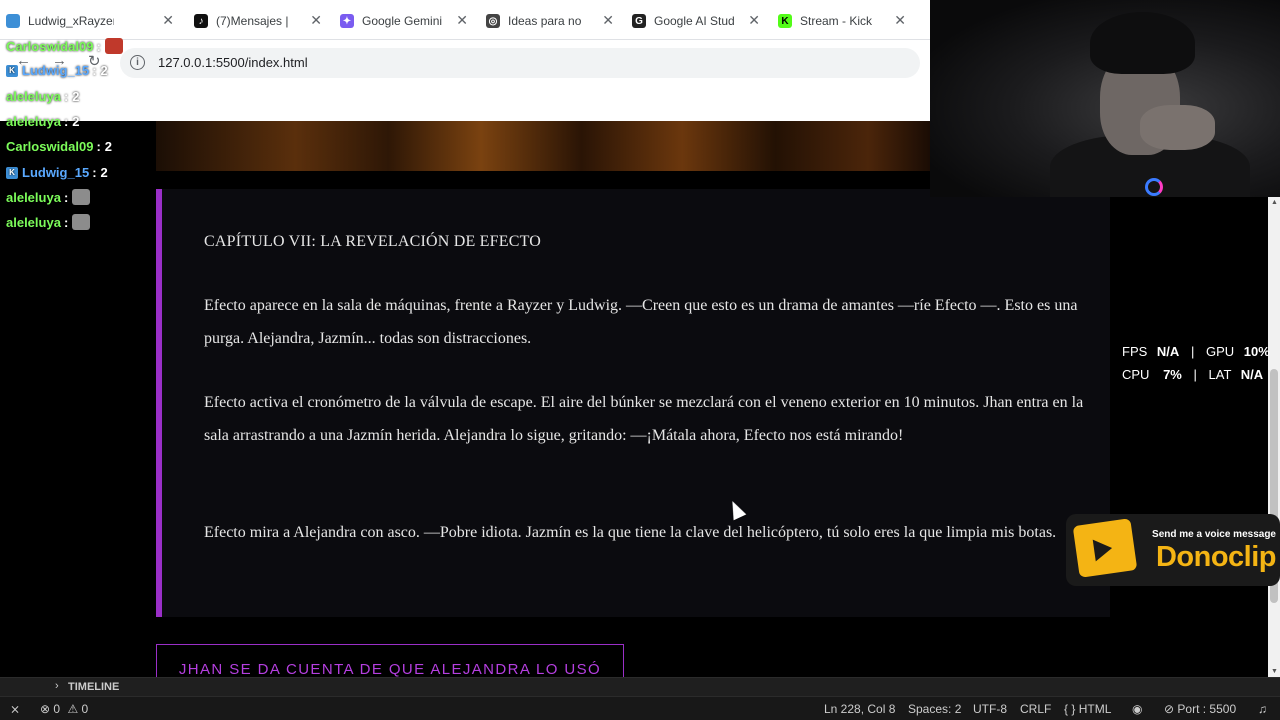  What do you see at coordinates (1274, 671) in the screenshot?
I see `scroll-down-icon: ▼` at bounding box center [1274, 671].